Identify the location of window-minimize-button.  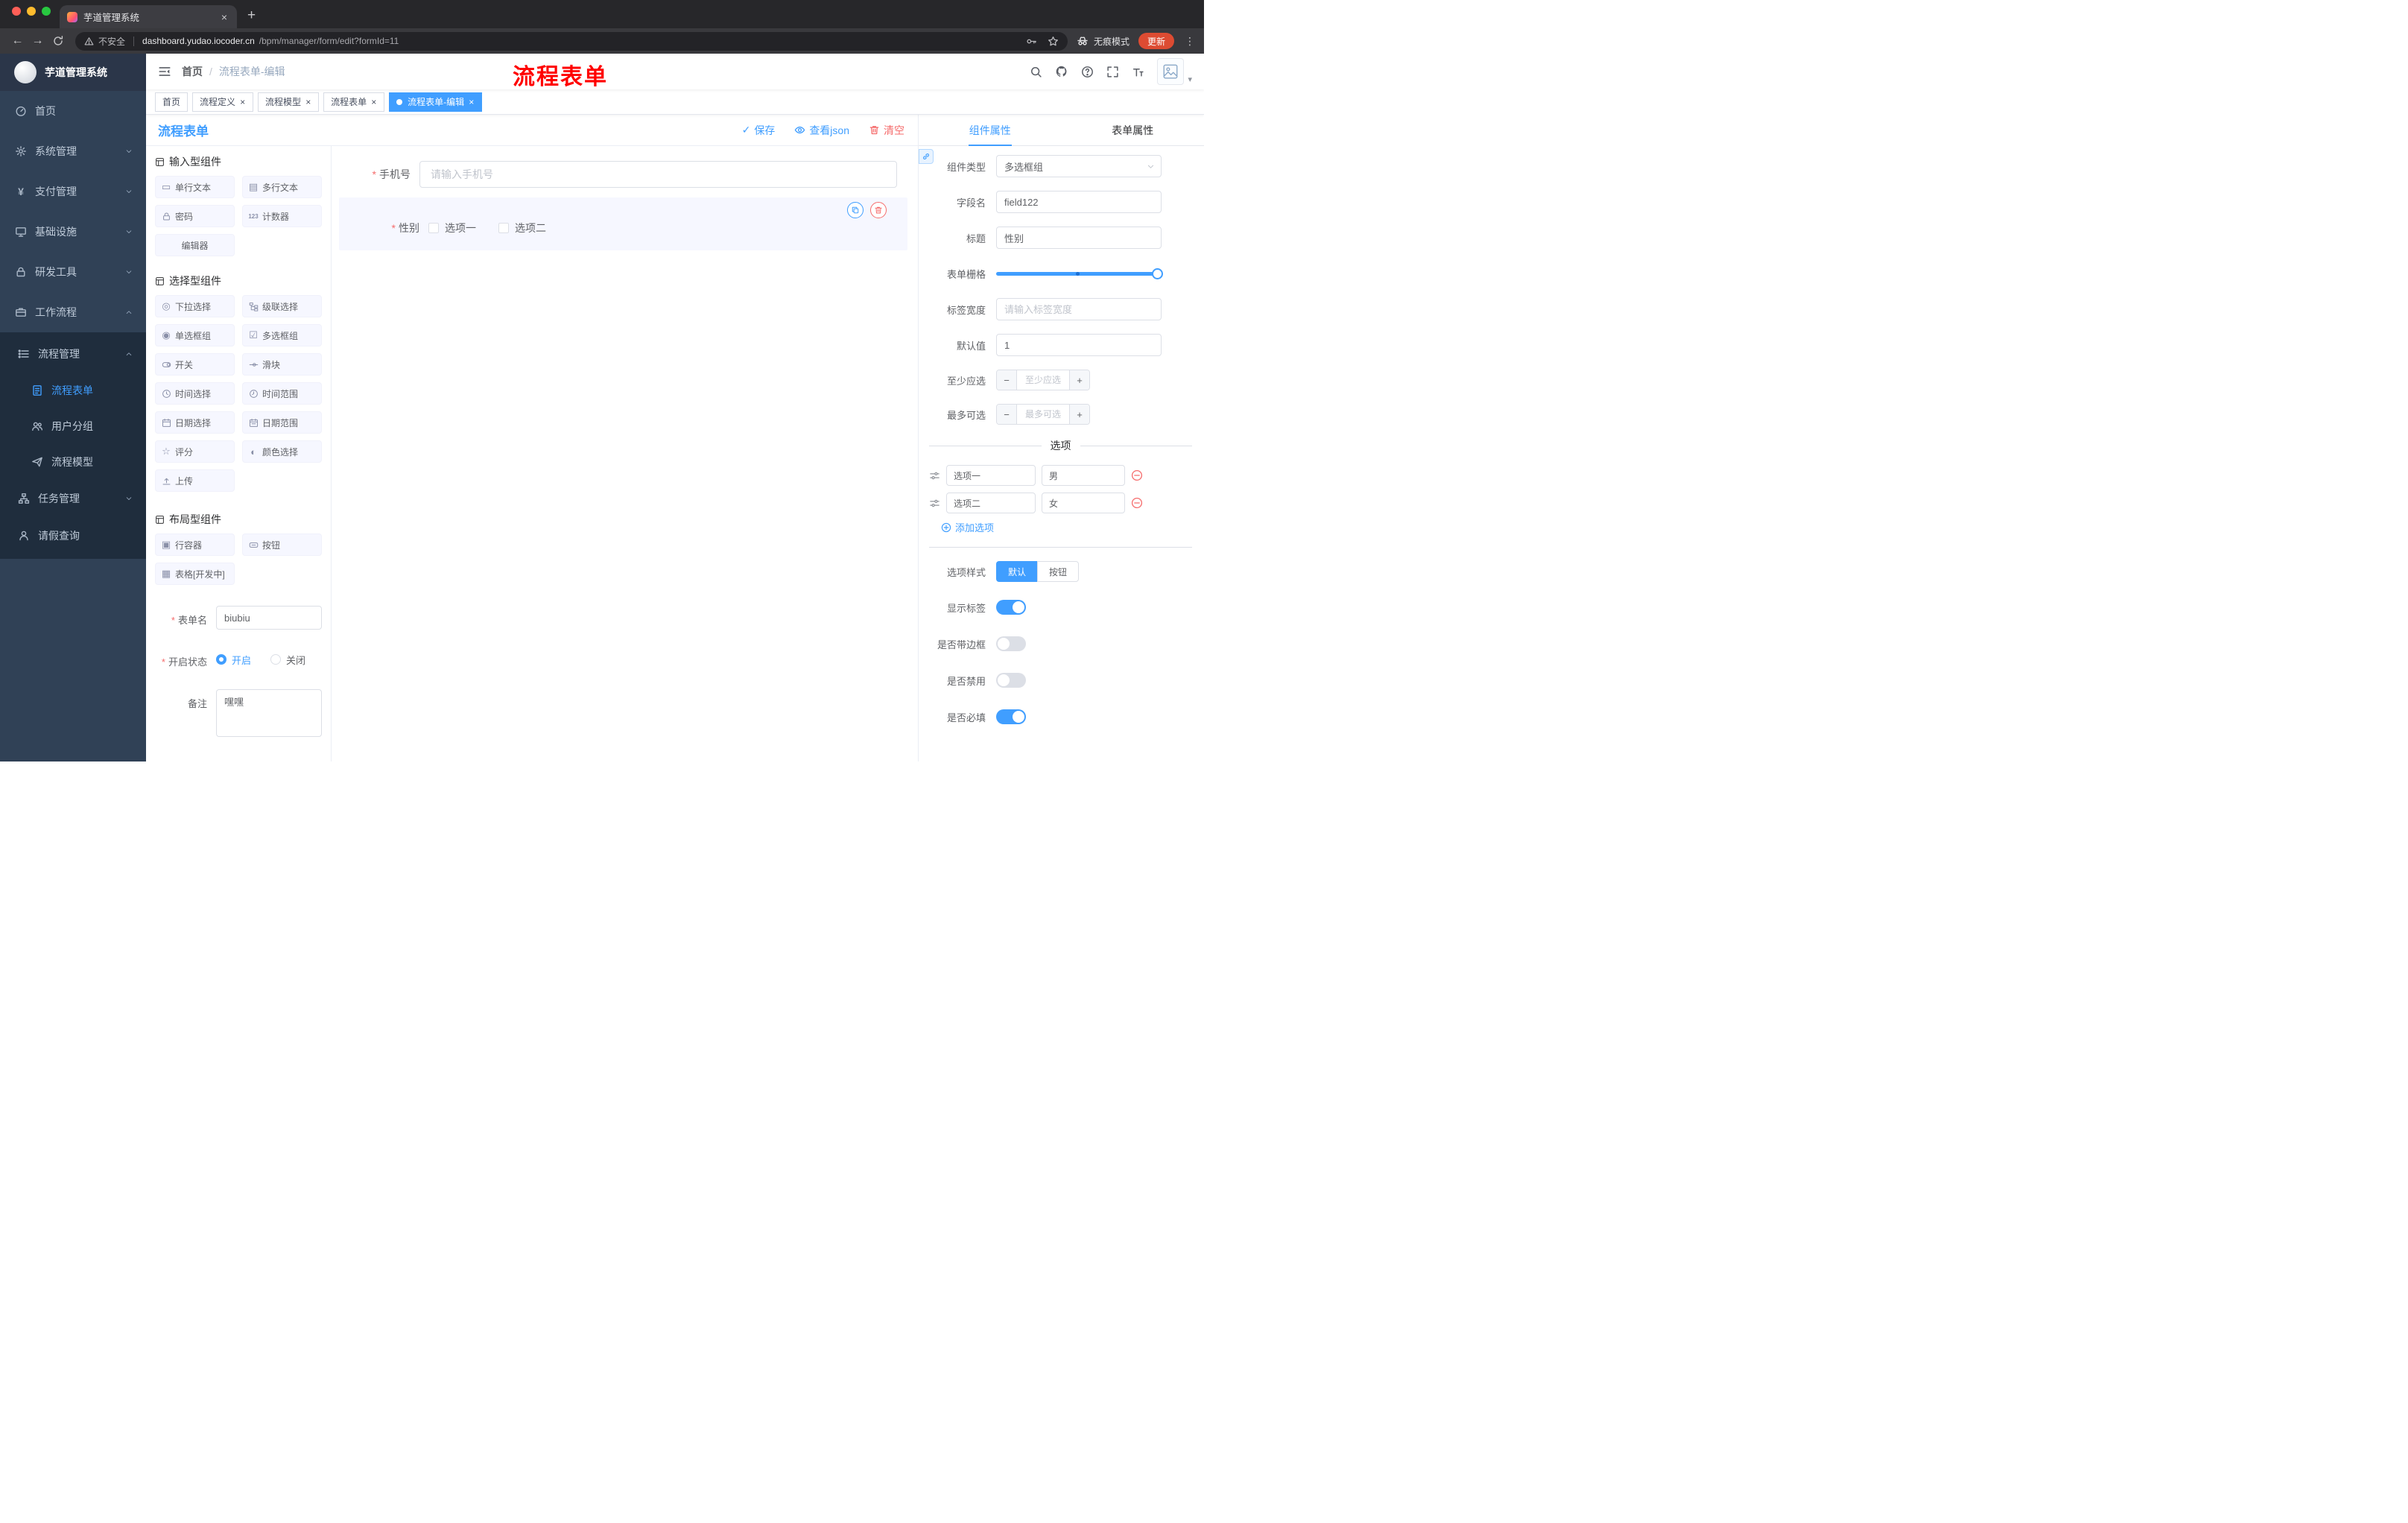
(31, 11).